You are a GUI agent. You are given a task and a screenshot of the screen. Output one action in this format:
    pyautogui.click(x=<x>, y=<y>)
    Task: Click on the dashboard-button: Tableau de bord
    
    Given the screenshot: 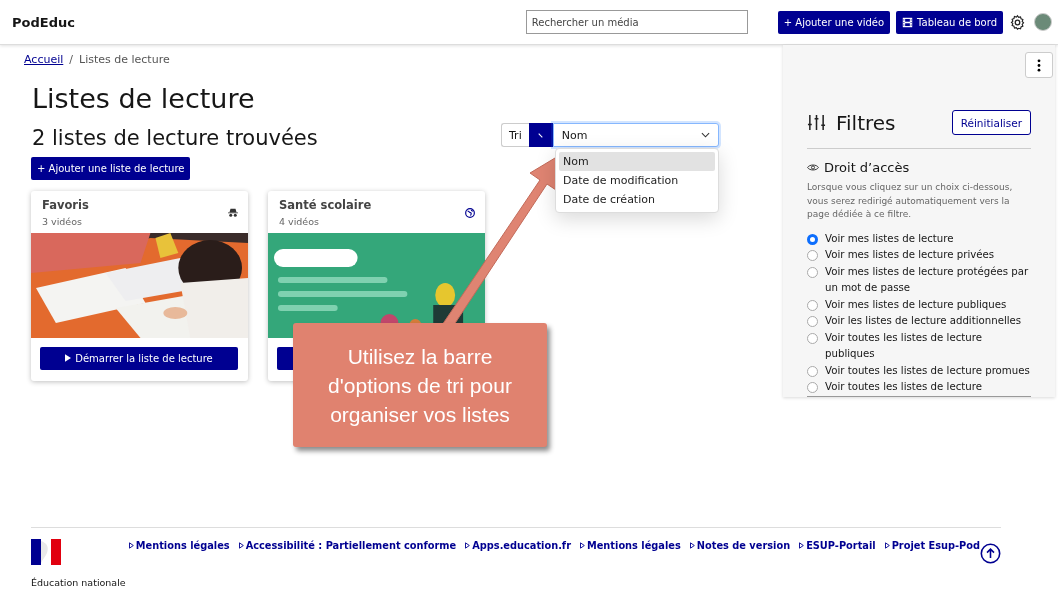 What is the action you would take?
    pyautogui.click(x=949, y=22)
    